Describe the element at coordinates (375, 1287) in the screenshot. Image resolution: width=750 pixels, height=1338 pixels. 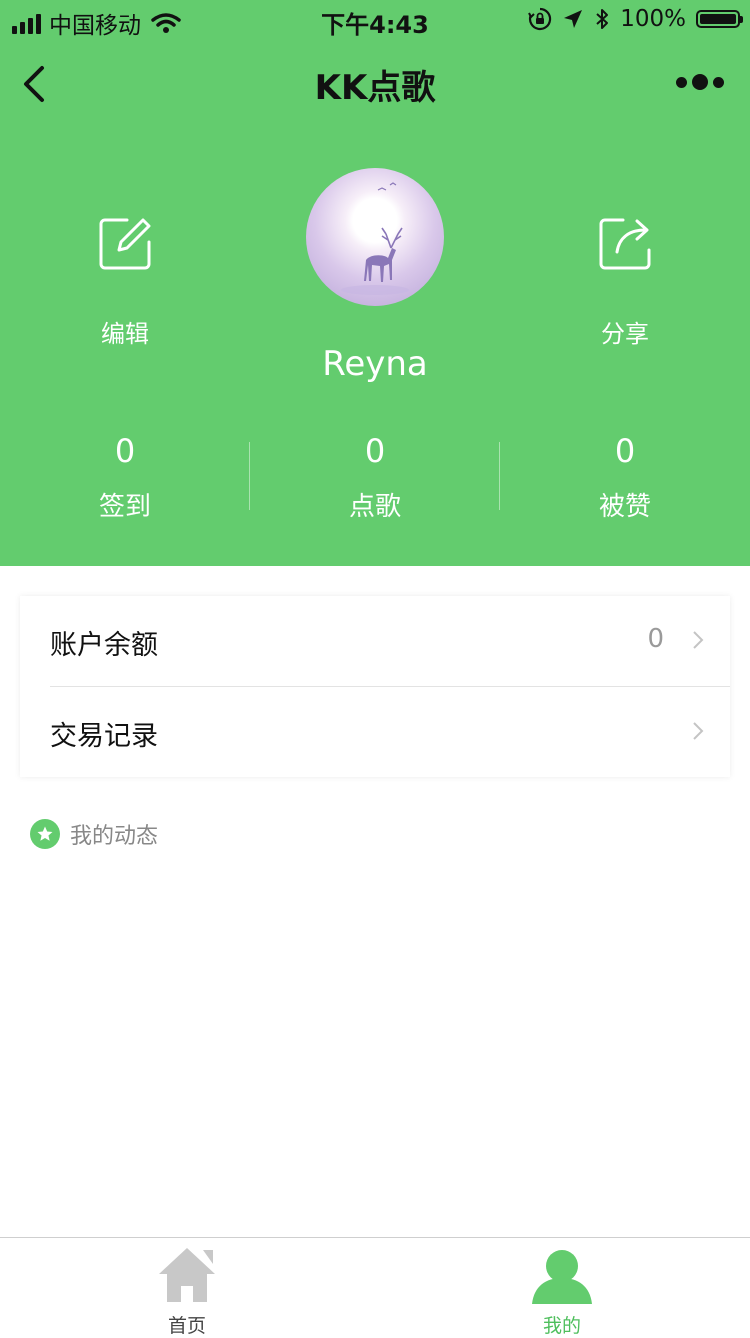
I see `tab-bar: 首页 我的` at that location.